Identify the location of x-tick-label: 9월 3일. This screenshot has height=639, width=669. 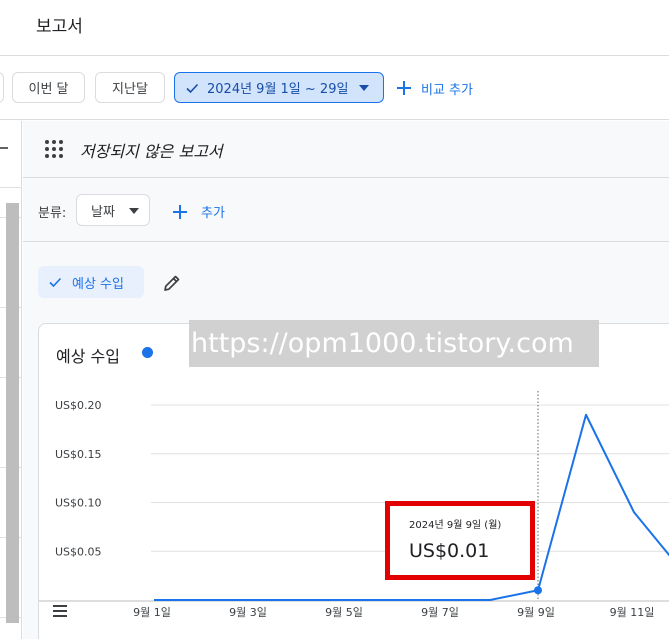
(248, 612).